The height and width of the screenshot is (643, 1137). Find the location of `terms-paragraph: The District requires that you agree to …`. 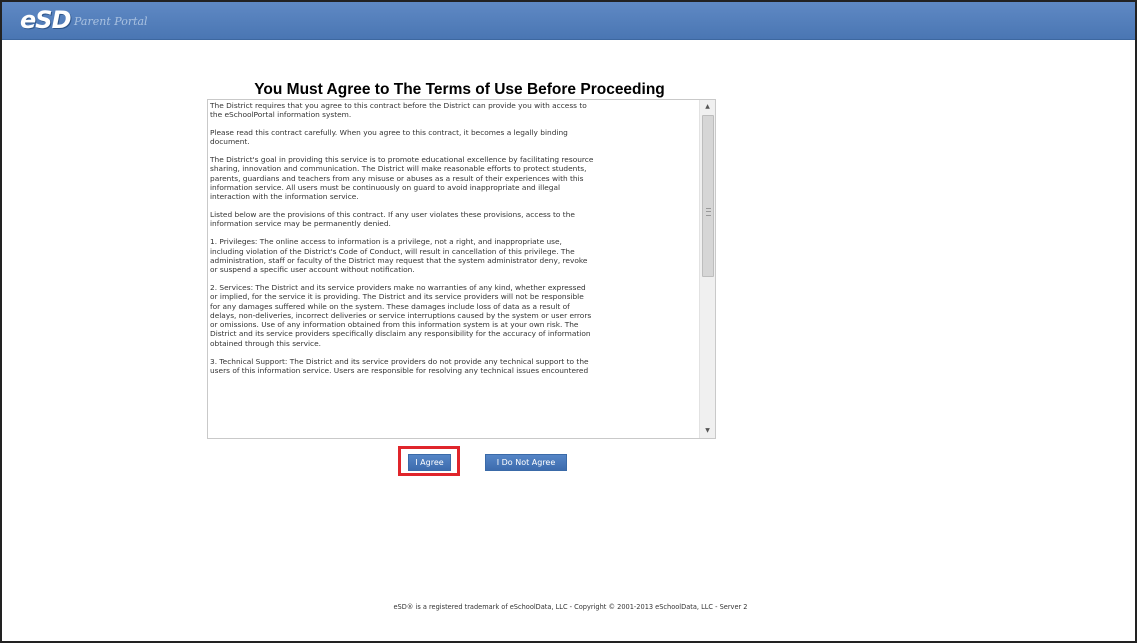

terms-paragraph: The District requires that you agree to … is located at coordinates (398, 110).